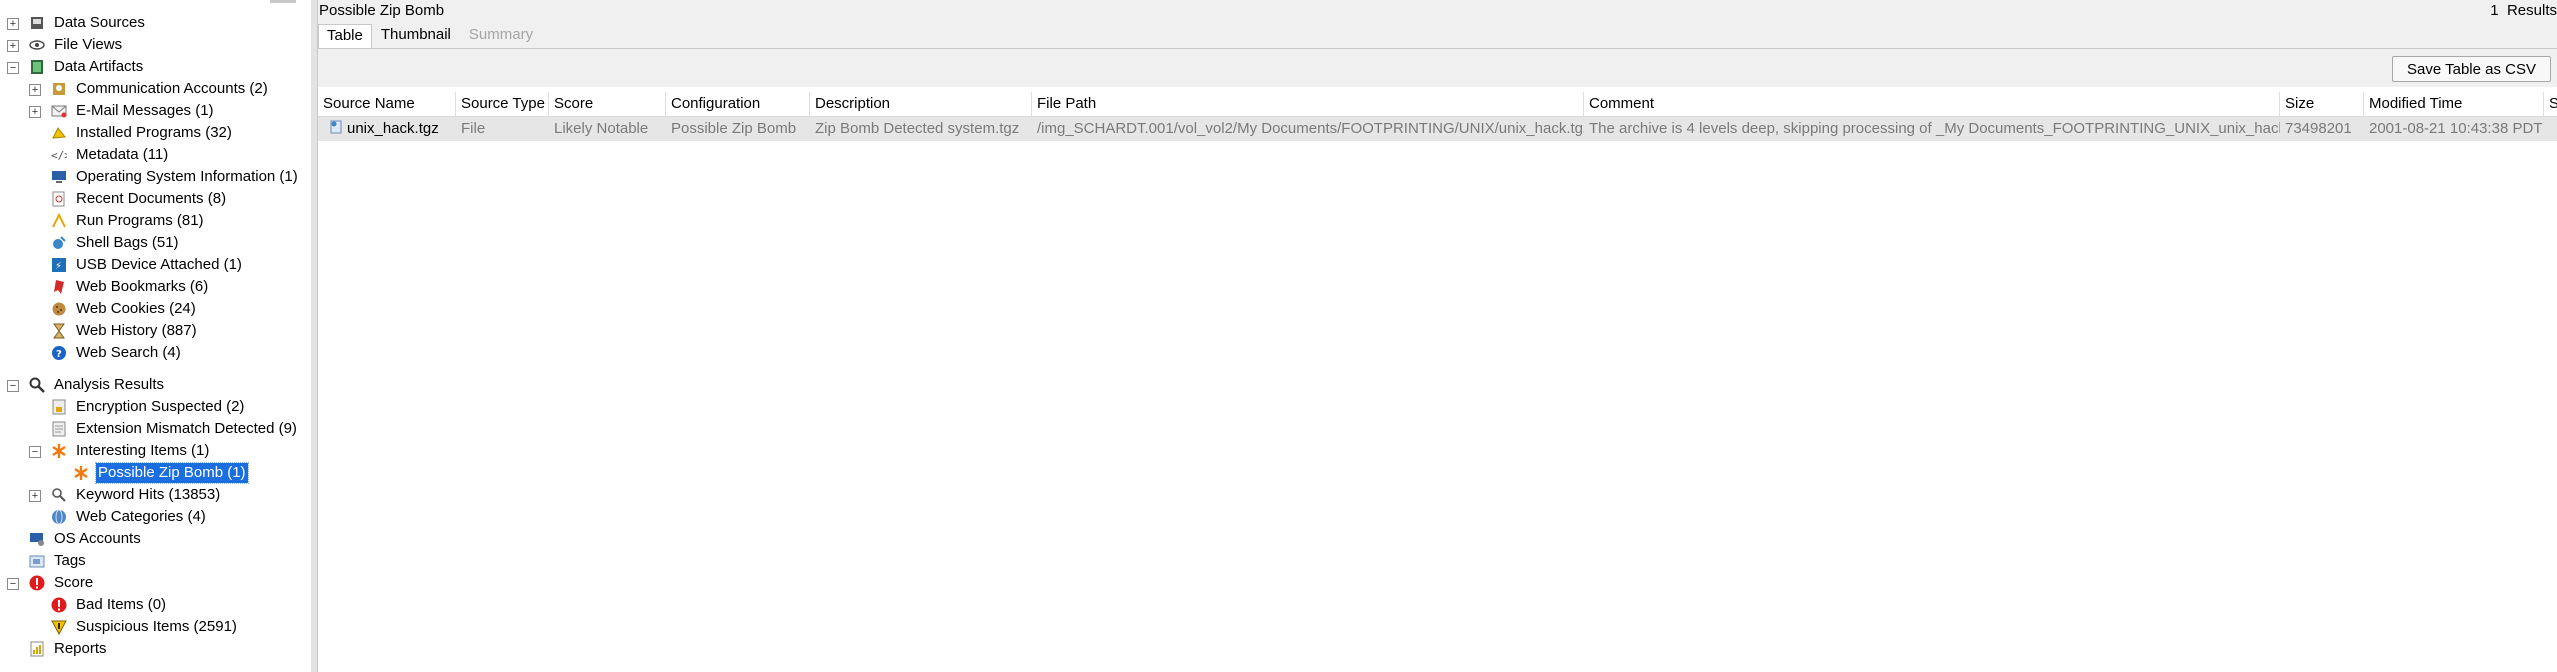 The image size is (2557, 672). I want to click on tree-item-communication-accounts: Communication Accounts (2), so click(160, 89).